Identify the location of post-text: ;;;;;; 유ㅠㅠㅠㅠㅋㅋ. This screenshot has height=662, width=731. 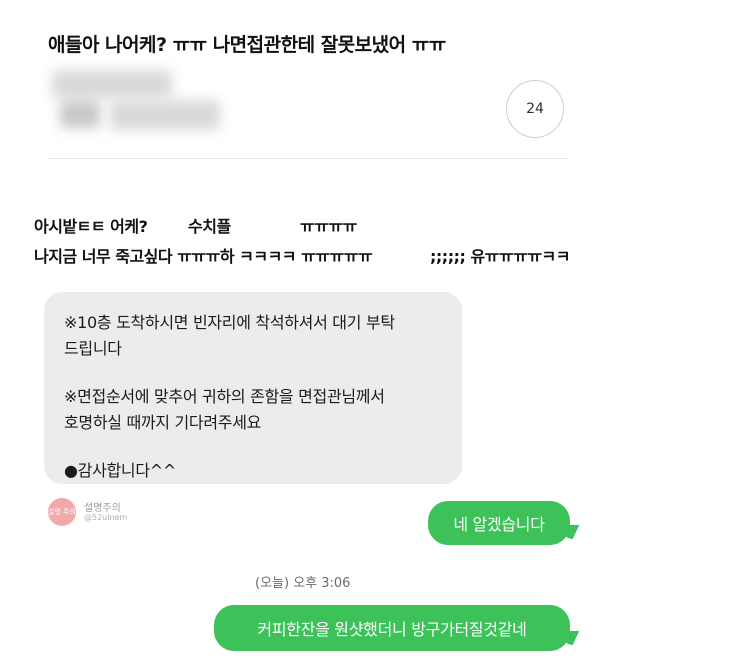
(500, 256).